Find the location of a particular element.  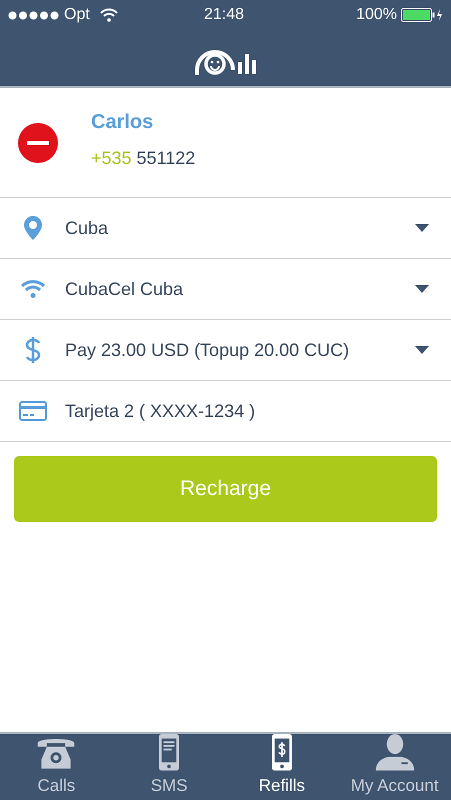

carrier-name: Opt is located at coordinates (77, 15).